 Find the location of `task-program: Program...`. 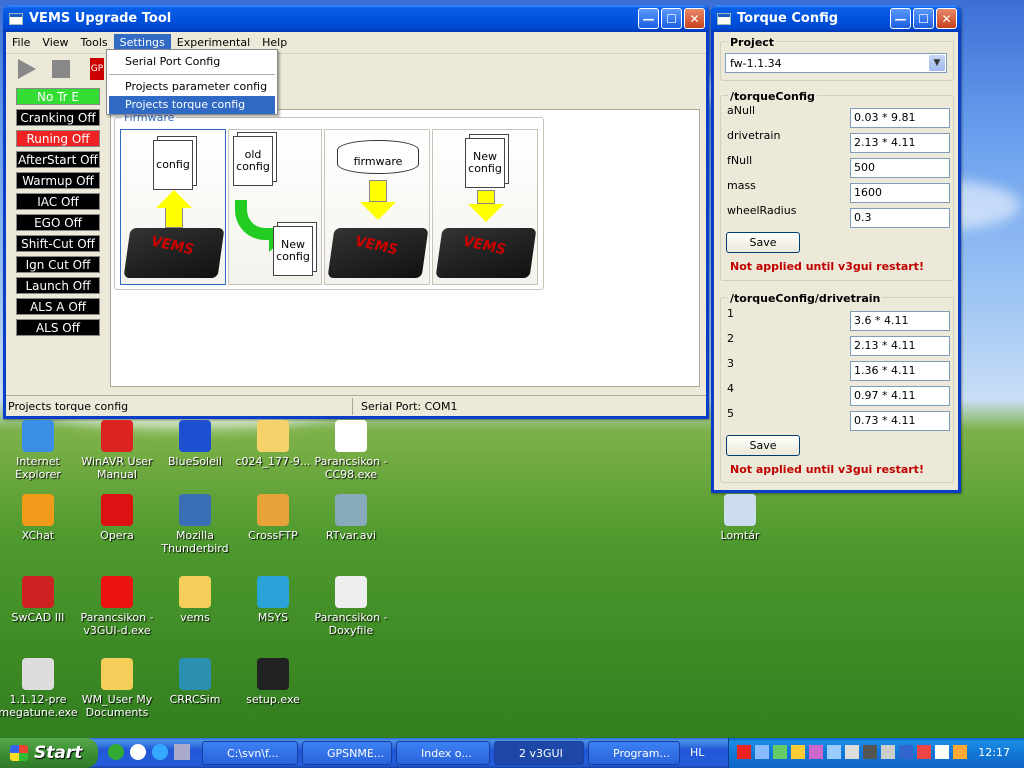

task-program: Program... is located at coordinates (634, 753).